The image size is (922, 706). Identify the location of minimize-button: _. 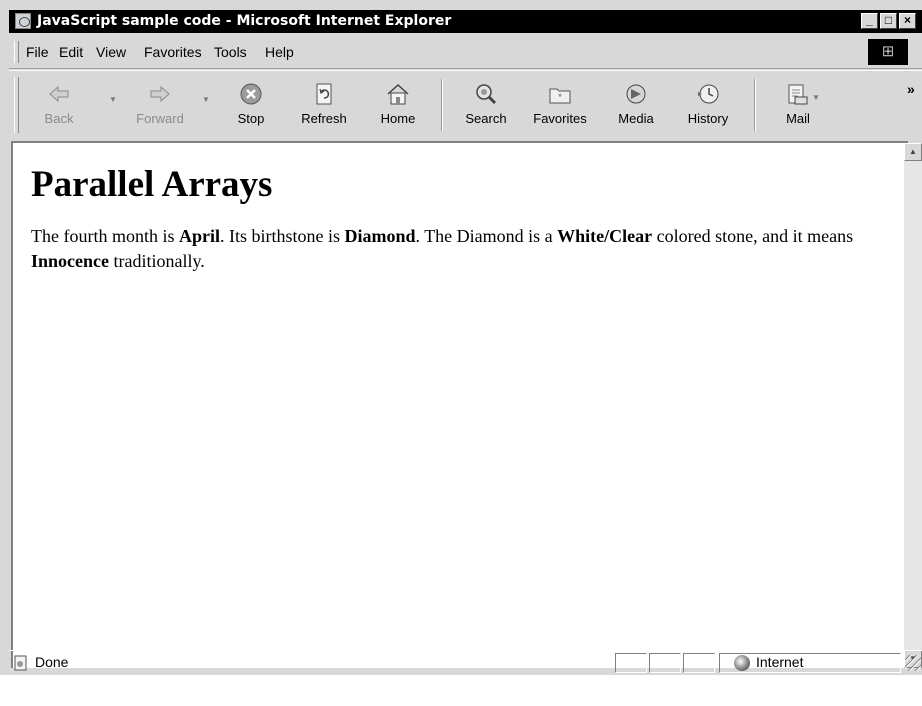
(869, 21).